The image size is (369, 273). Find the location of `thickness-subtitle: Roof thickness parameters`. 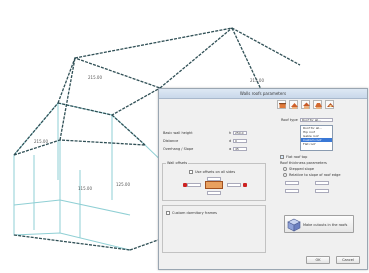

thickness-subtitle: Roof thickness parameters is located at coordinates (303, 163).